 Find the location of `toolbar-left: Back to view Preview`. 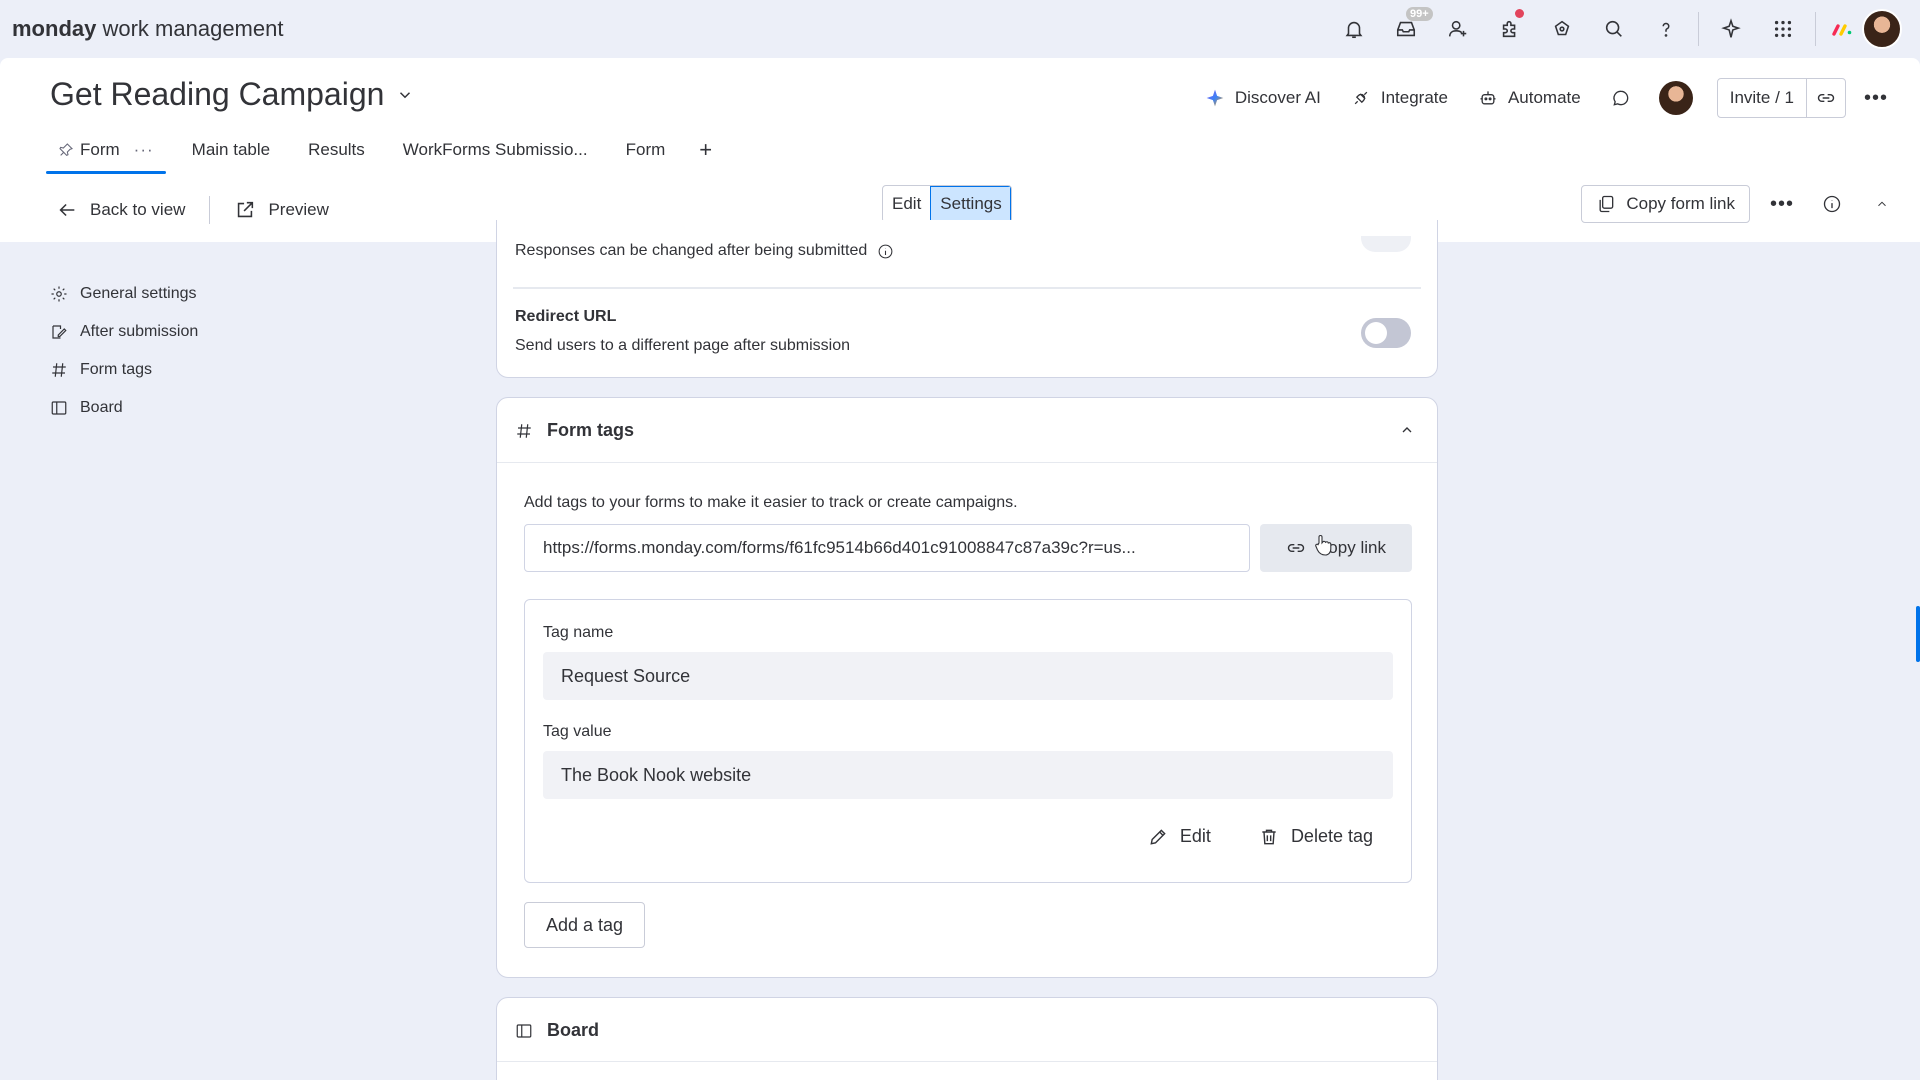

toolbar-left: Back to view Preview is located at coordinates (192, 210).